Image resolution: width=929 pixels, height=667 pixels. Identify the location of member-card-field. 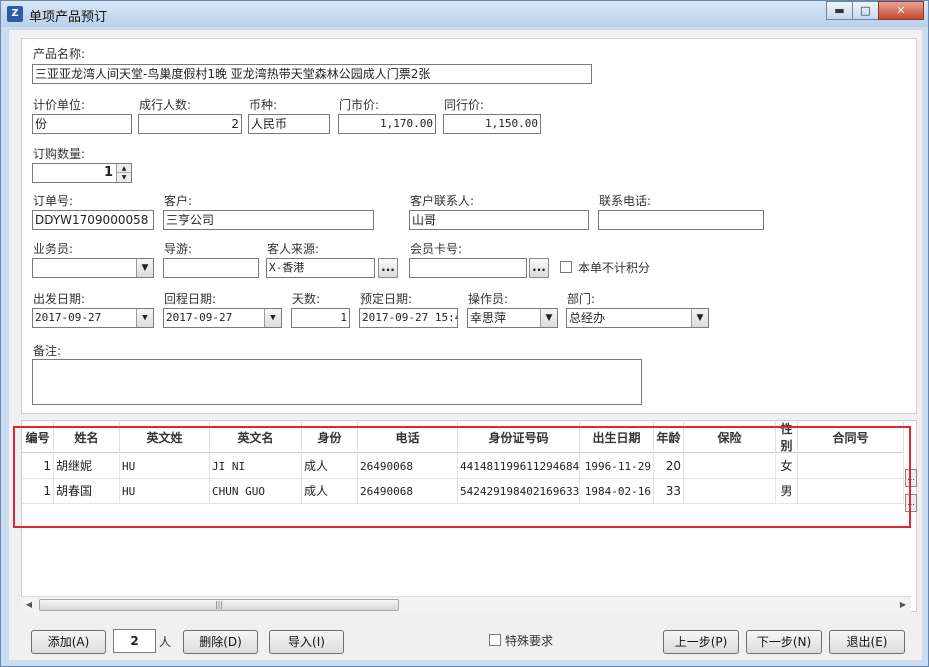
(468, 268).